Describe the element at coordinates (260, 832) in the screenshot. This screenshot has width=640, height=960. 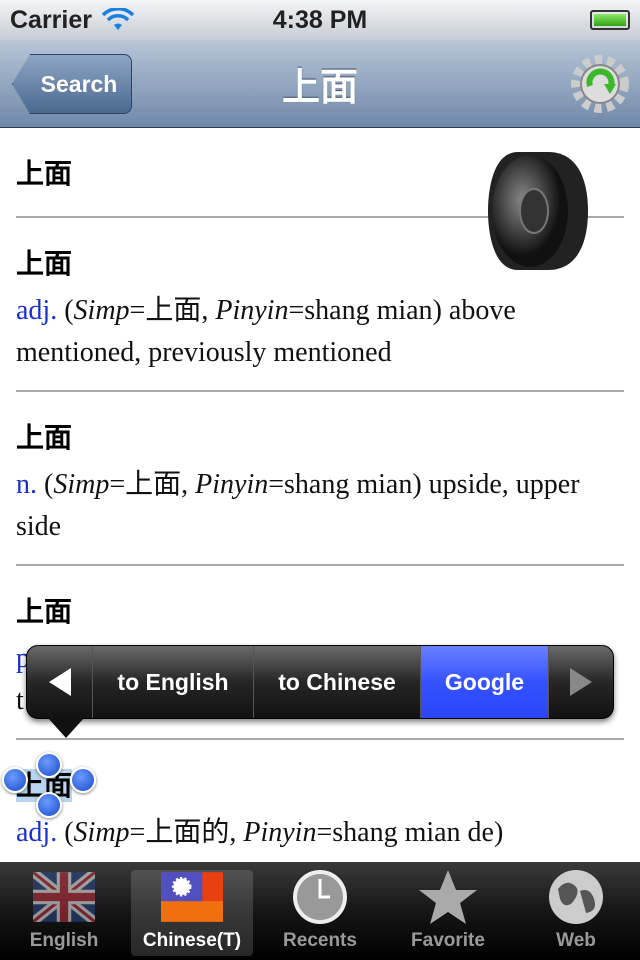
I see `definition: adj. (Simp=上面的, Pinyin=shang mian de)` at that location.